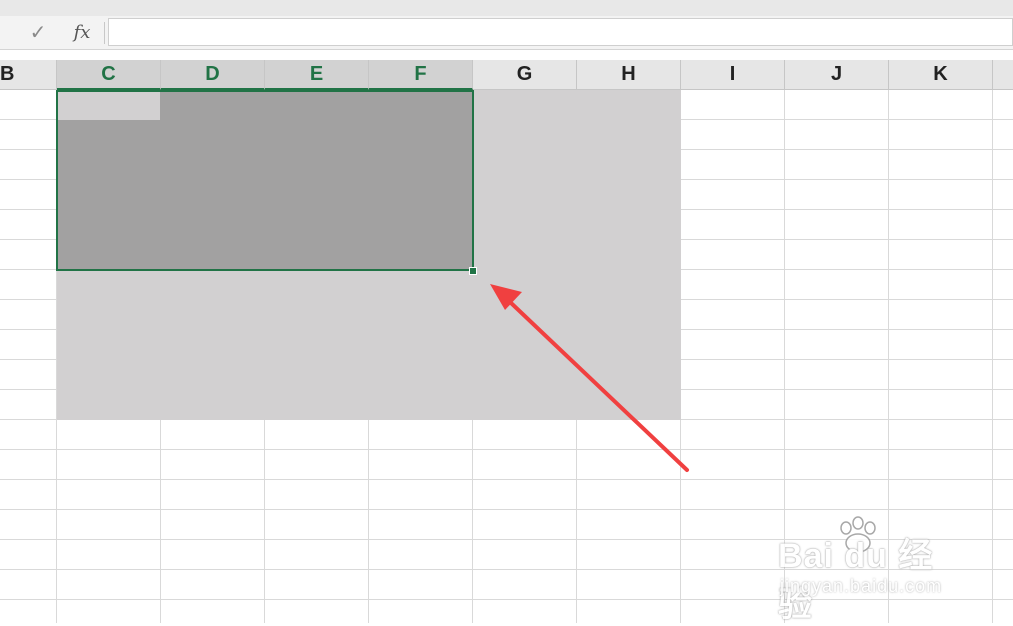  Describe the element at coordinates (873, 567) in the screenshot. I see `baidu-watermark: Bai du 经验 jingyan.baidu.com` at that location.